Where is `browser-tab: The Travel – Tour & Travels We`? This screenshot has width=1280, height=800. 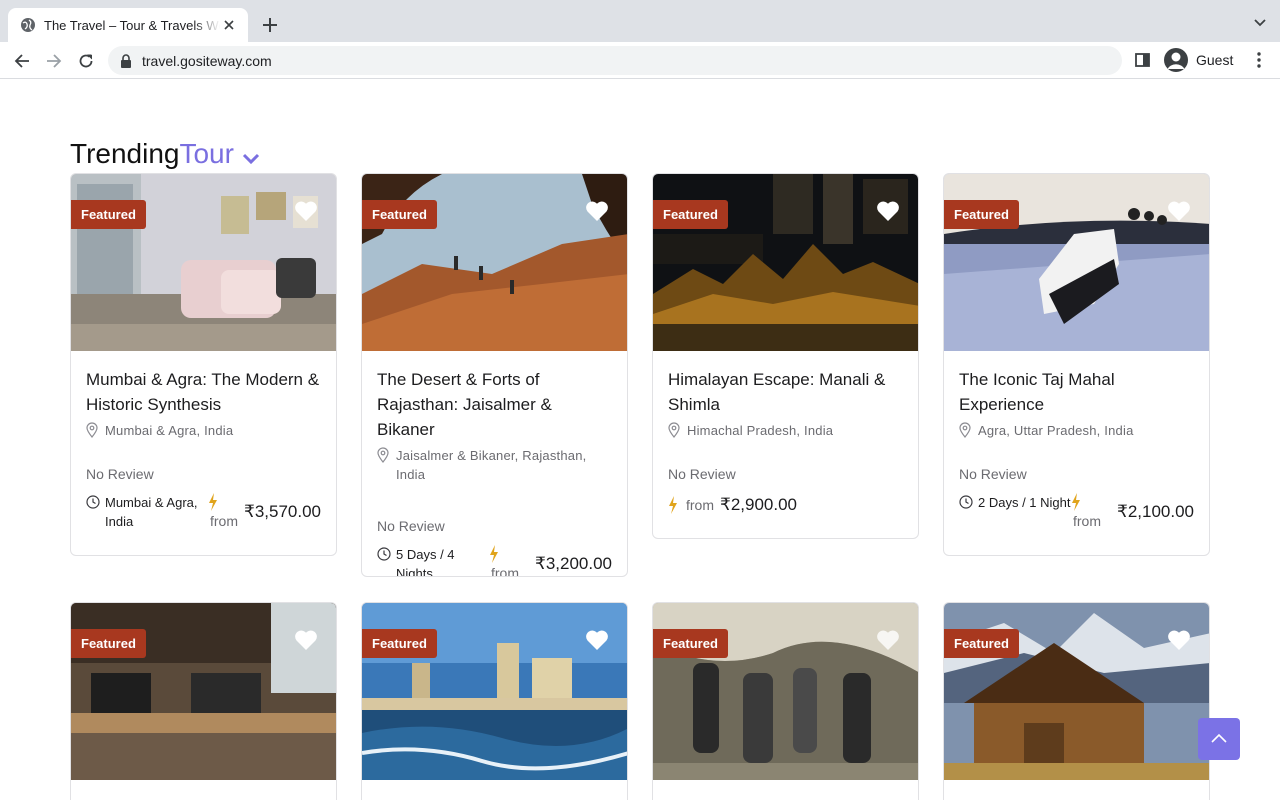
browser-tab: The Travel – Tour & Travels We is located at coordinates (128, 25).